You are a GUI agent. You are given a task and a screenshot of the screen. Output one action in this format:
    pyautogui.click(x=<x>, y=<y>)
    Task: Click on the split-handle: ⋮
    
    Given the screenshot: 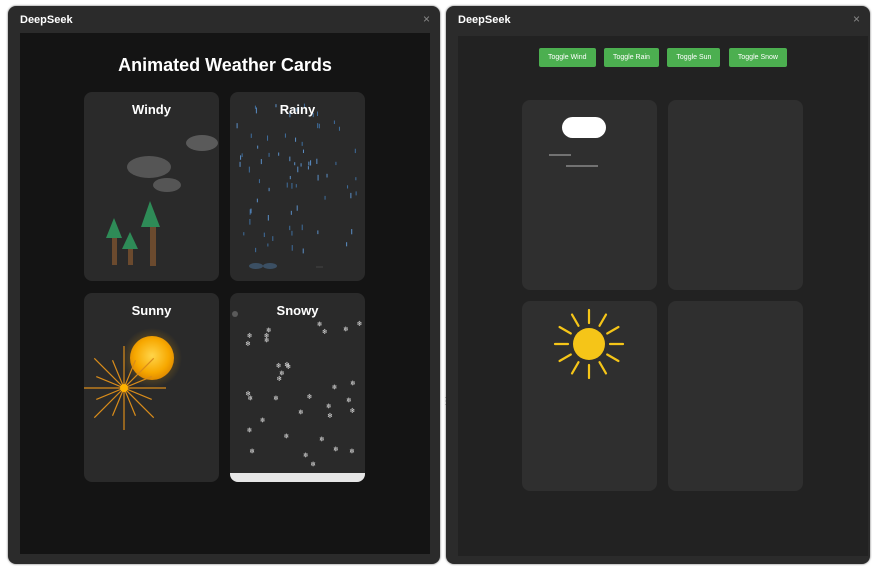 What is the action you would take?
    pyautogui.click(x=446, y=403)
    